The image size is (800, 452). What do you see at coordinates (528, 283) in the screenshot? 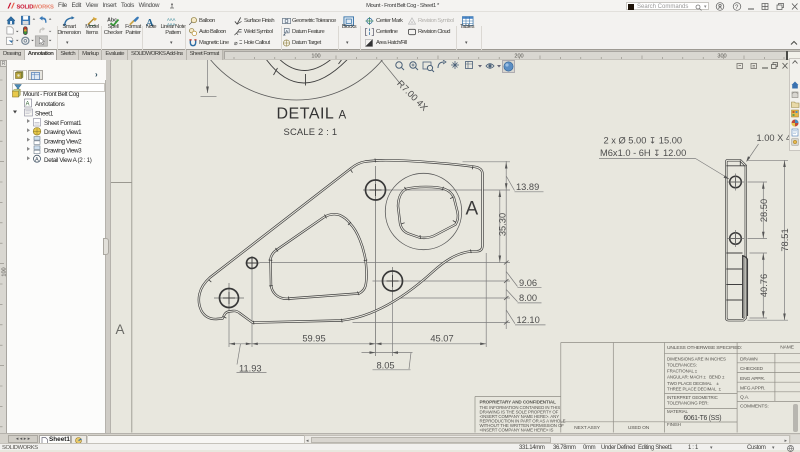
I see `svg-text: 9.06` at bounding box center [528, 283].